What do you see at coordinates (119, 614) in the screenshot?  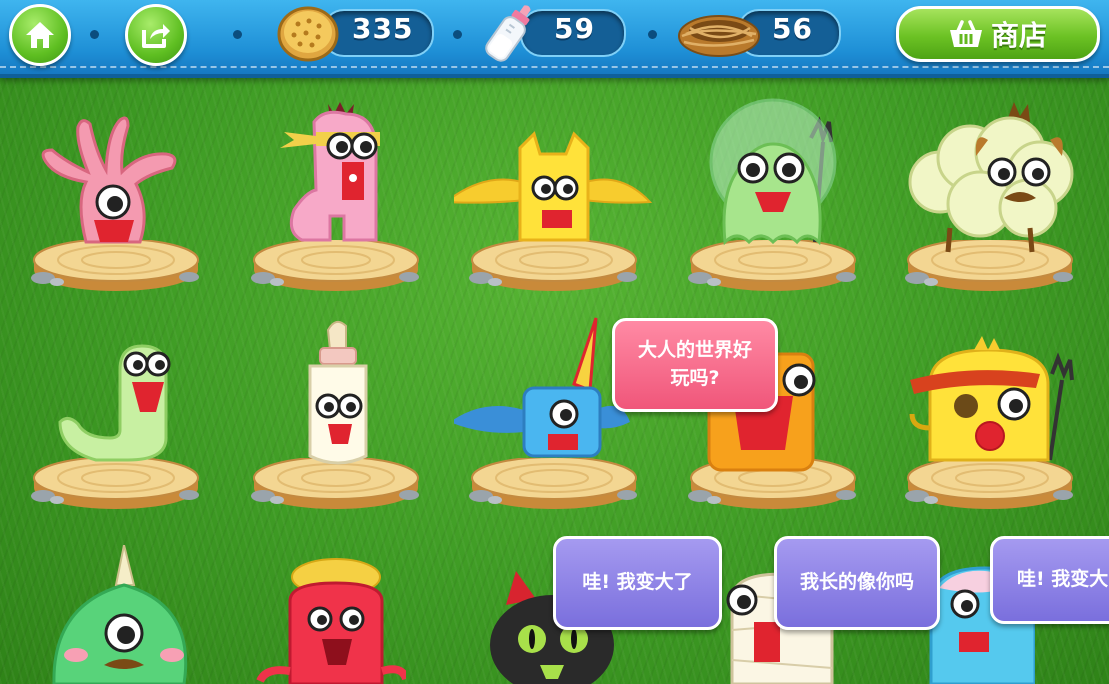 I see `green-unicorn-monster` at bounding box center [119, 614].